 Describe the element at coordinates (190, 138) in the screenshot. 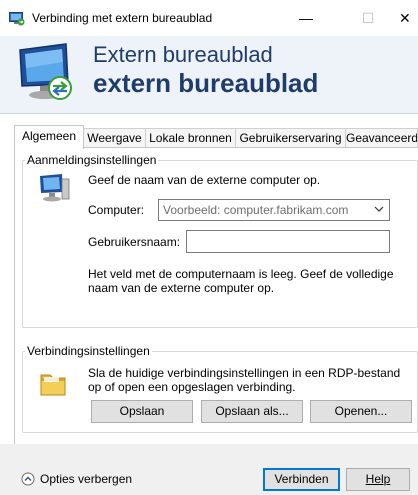

I see `tab-lokale-bronnen: Lokale bronnen` at that location.